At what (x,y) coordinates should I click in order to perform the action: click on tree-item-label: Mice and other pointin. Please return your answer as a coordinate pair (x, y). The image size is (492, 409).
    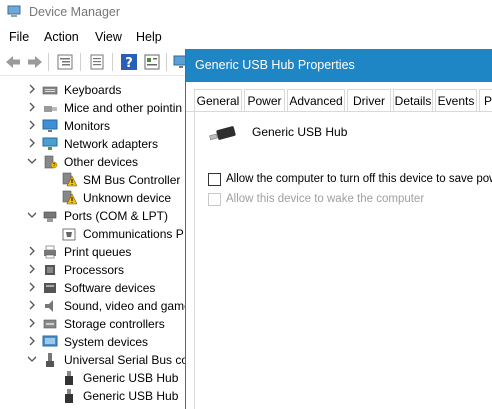
    Looking at the image, I should click on (123, 108).